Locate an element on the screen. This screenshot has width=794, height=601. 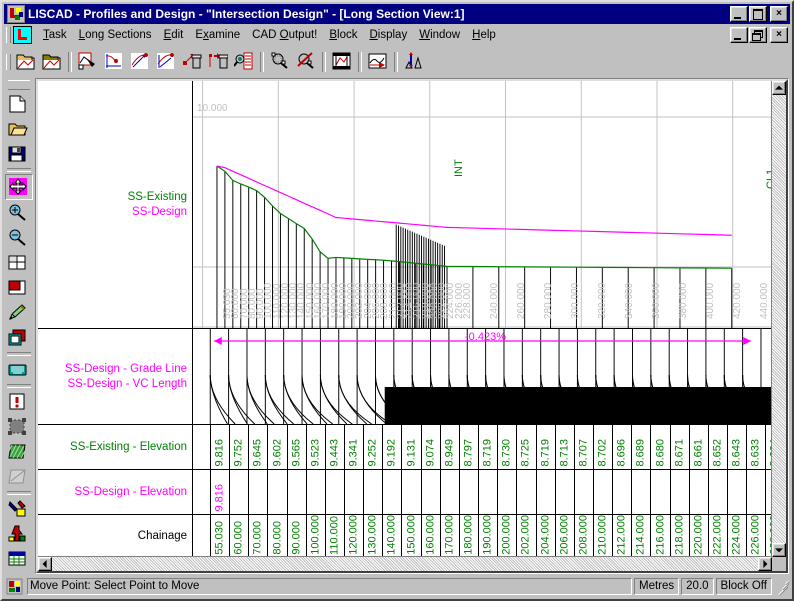
zoom-cancel-icon is located at coordinates (306, 61).